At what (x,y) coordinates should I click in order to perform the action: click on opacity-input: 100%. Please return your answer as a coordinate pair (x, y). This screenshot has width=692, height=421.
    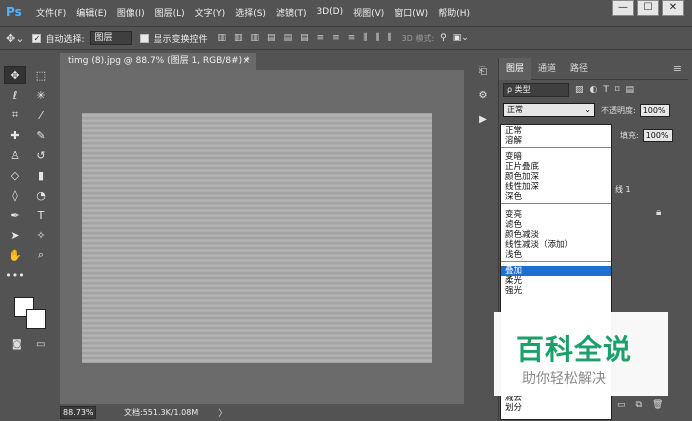
    Looking at the image, I should click on (654, 110).